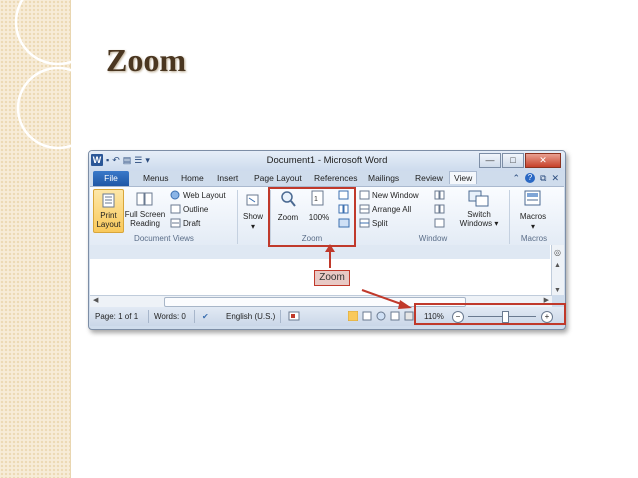  I want to click on zoom-callout-label: Zoom, so click(332, 278).